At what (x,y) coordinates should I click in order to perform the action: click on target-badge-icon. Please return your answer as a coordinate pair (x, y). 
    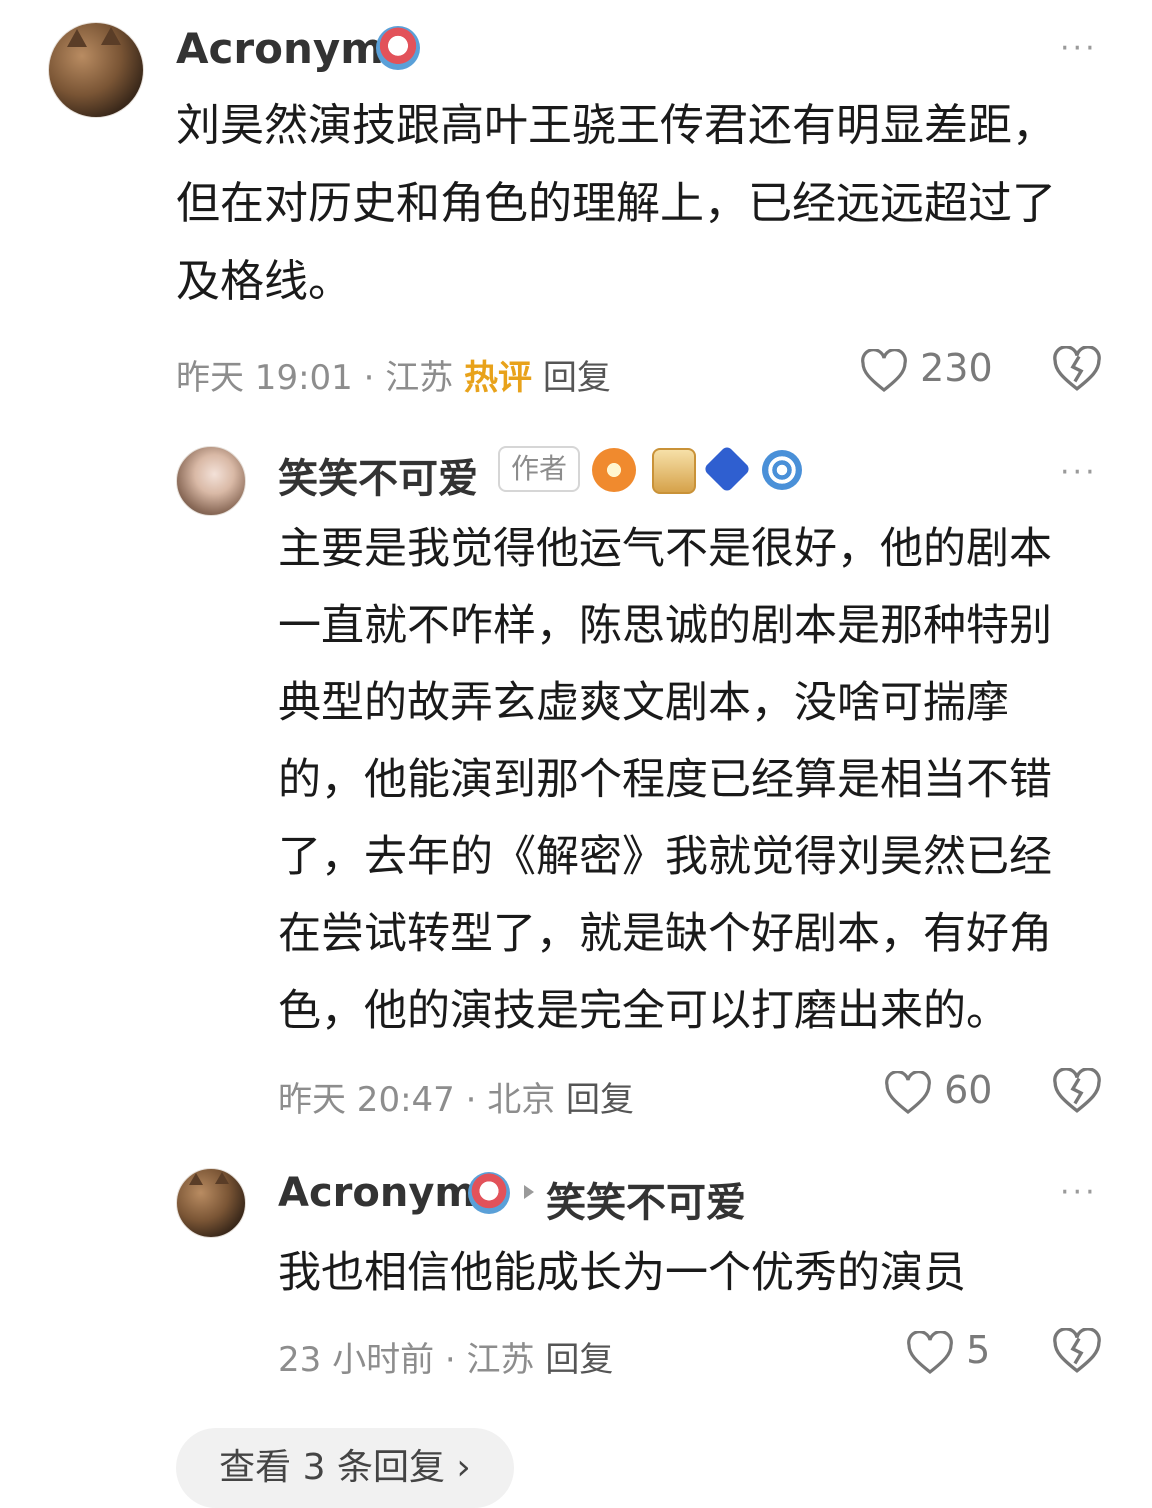
    Looking at the image, I should click on (782, 470).